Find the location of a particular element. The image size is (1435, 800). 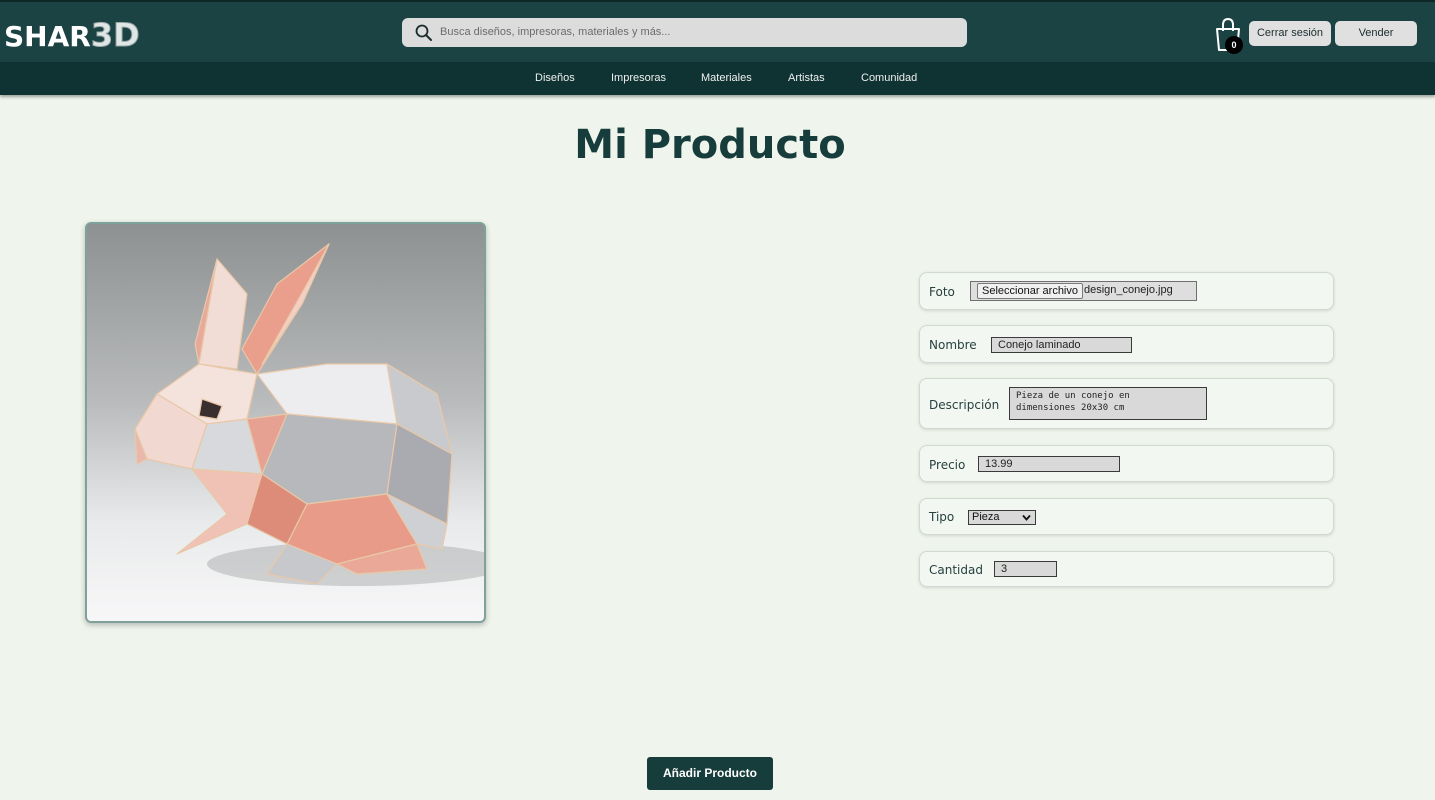

price-field: Precio 13.99 is located at coordinates (1126, 463).